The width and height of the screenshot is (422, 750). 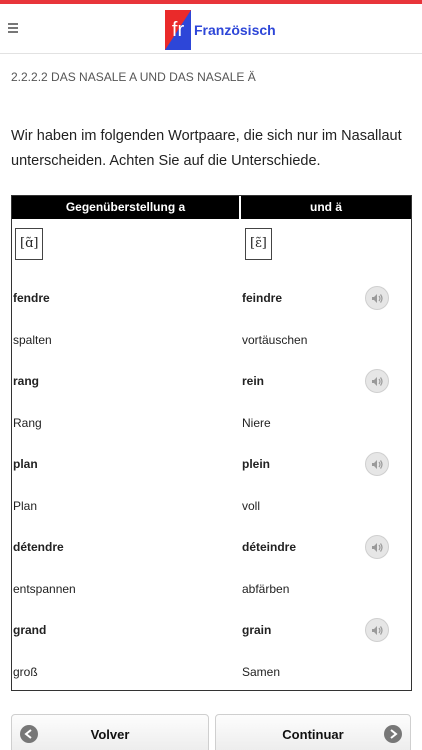 I want to click on ipa-symbol-ae: [ɛ̃], so click(x=258, y=244).